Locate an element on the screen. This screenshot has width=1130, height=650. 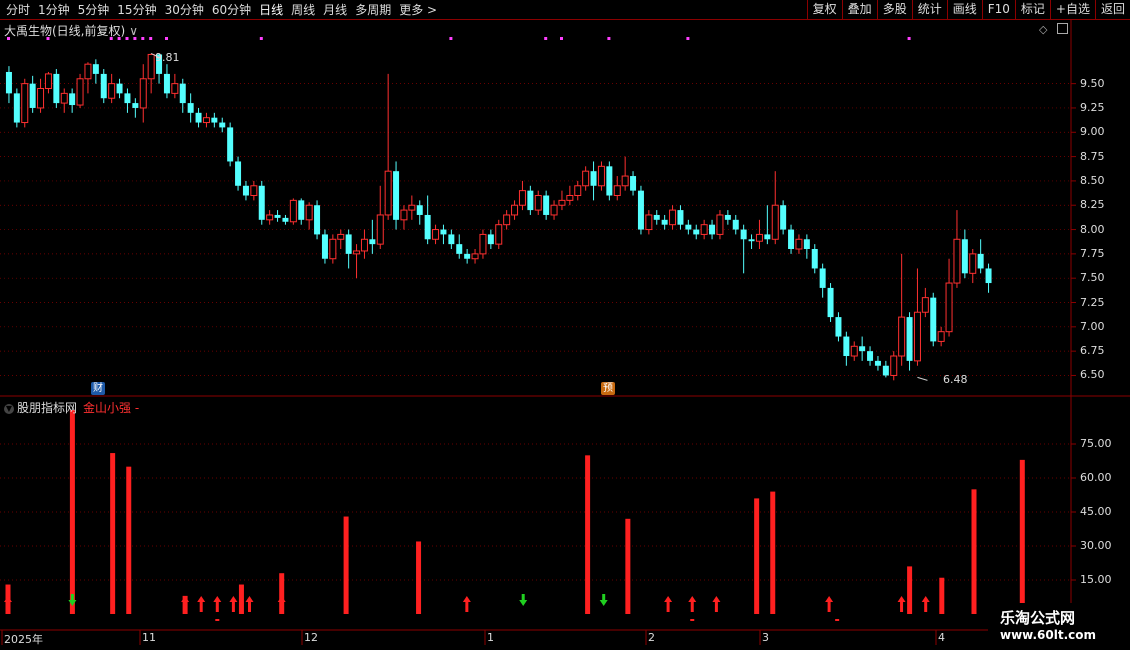
x-axis-label: 1 is located at coordinates (490, 637).